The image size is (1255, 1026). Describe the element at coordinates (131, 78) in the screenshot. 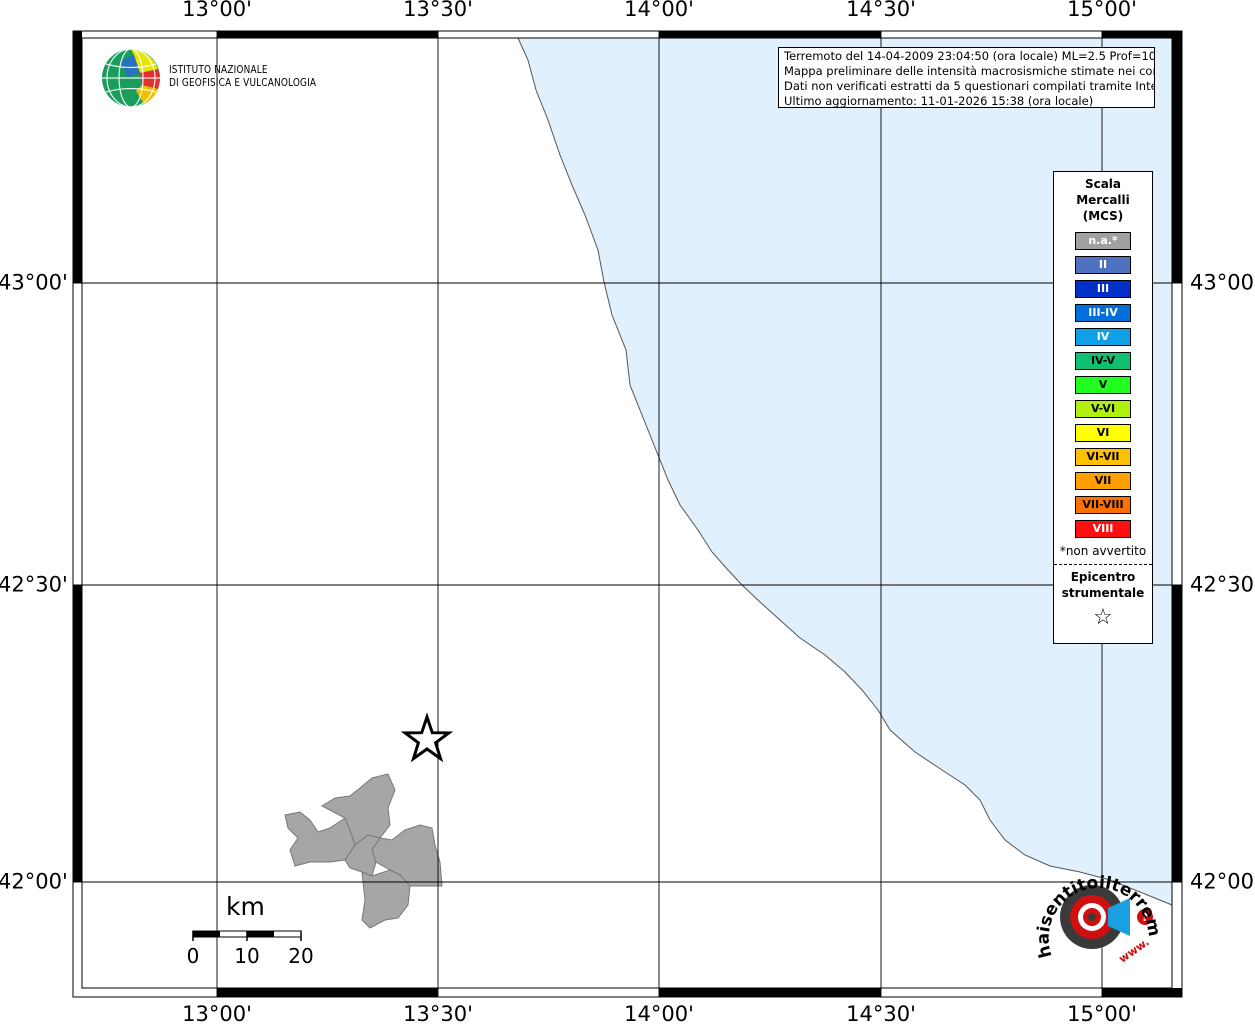

I see `globe-icon` at that location.